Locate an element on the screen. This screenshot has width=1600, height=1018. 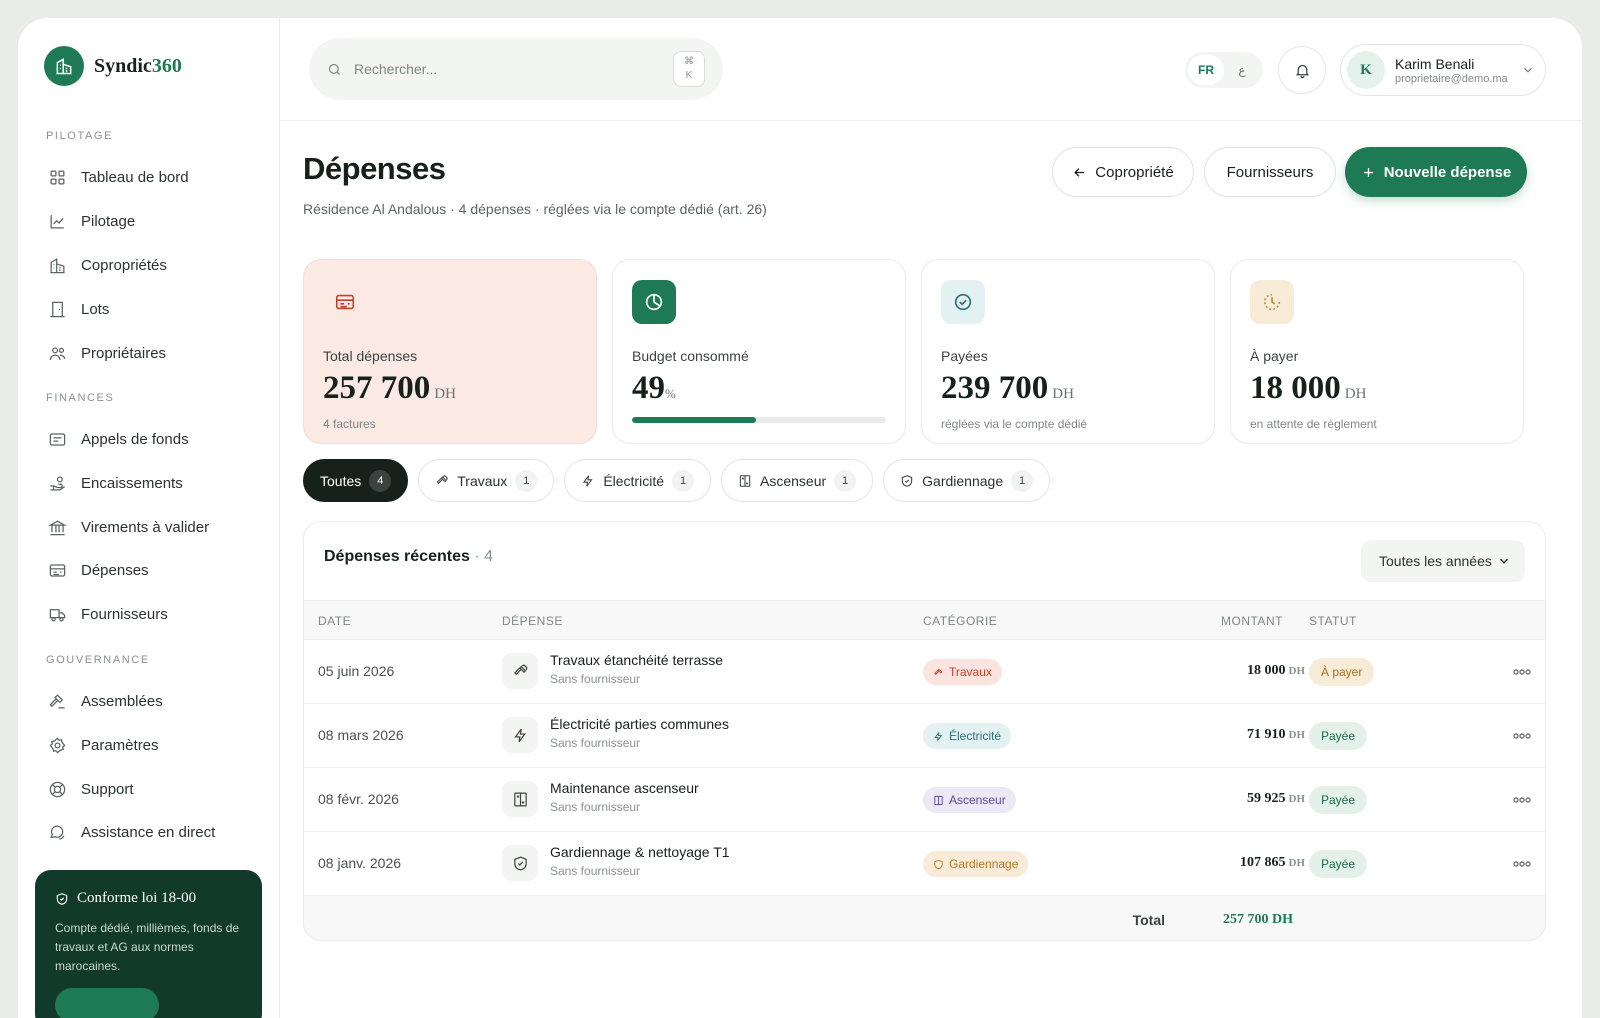
budget-progress-fill is located at coordinates (694, 420).